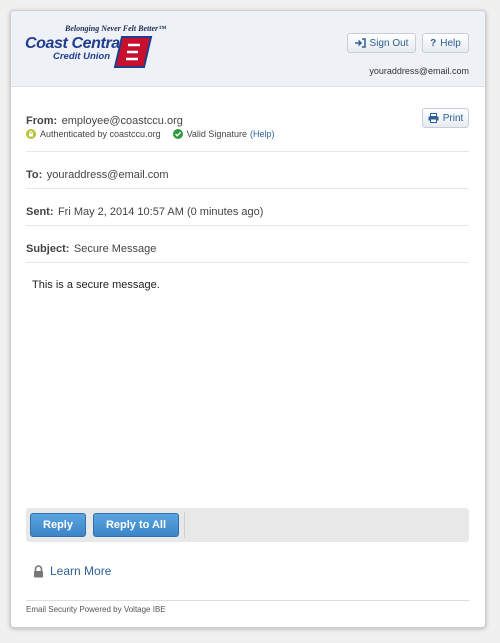 The image size is (500, 643). What do you see at coordinates (48, 249) in the screenshot?
I see `subject-label: Subject:` at bounding box center [48, 249].